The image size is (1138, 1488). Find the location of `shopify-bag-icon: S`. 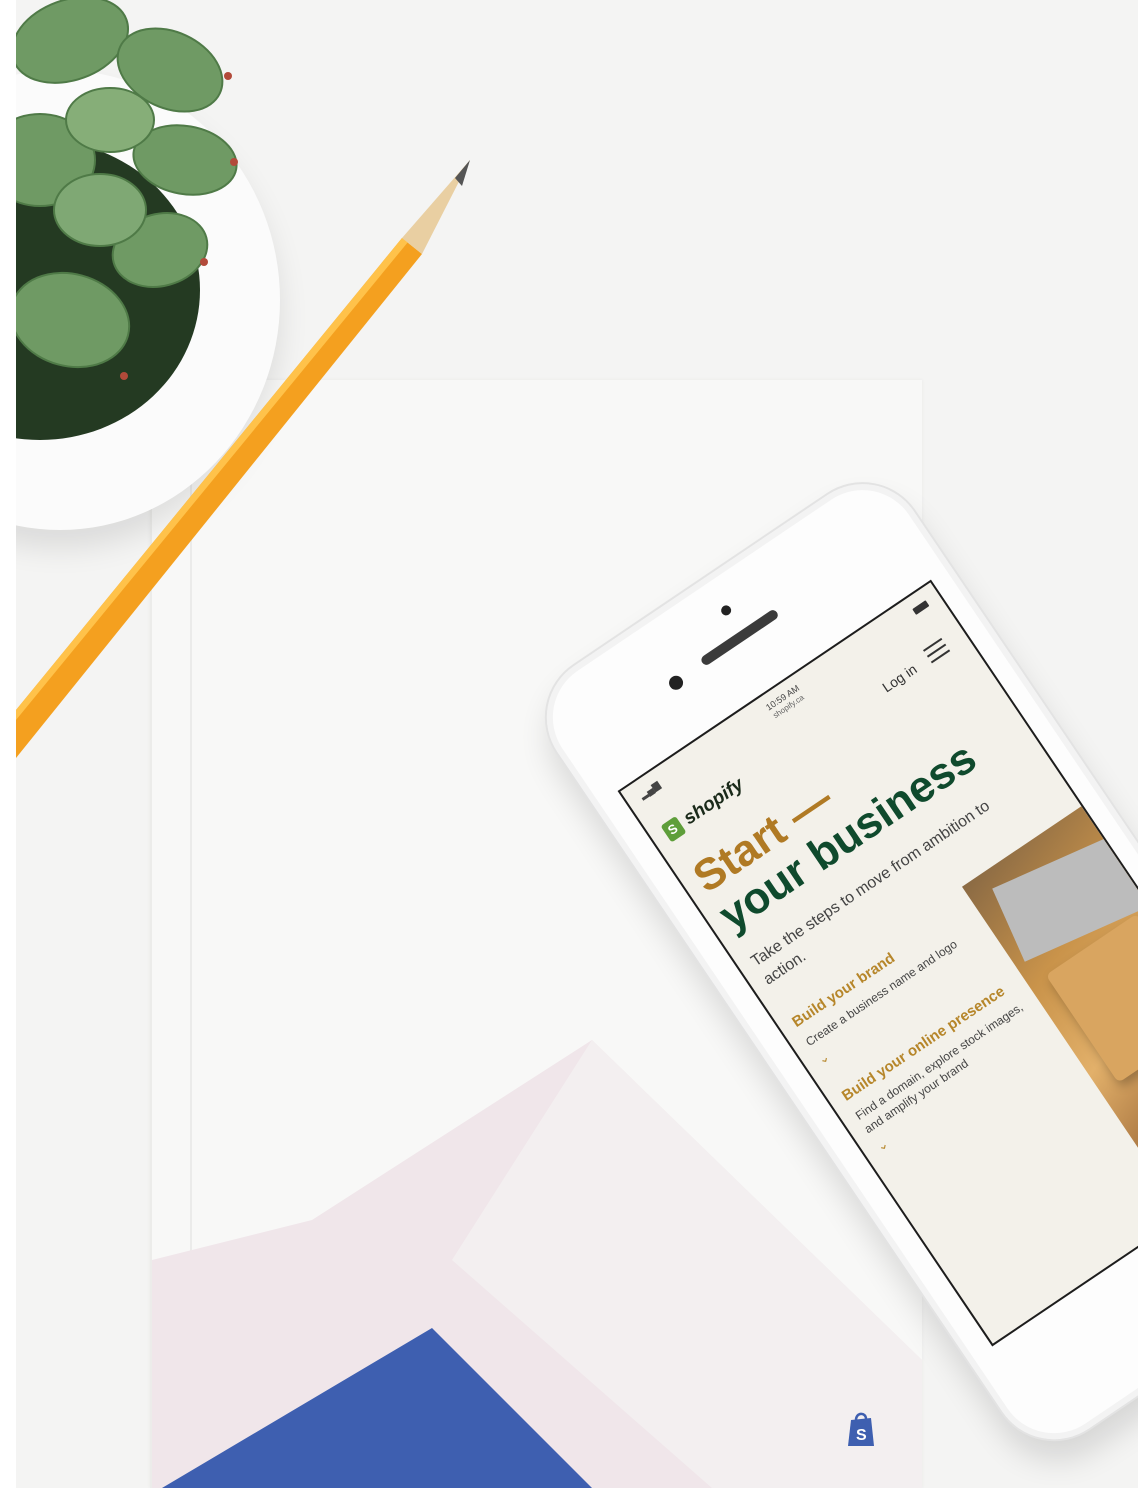

shopify-bag-icon: S is located at coordinates (861, 1429).